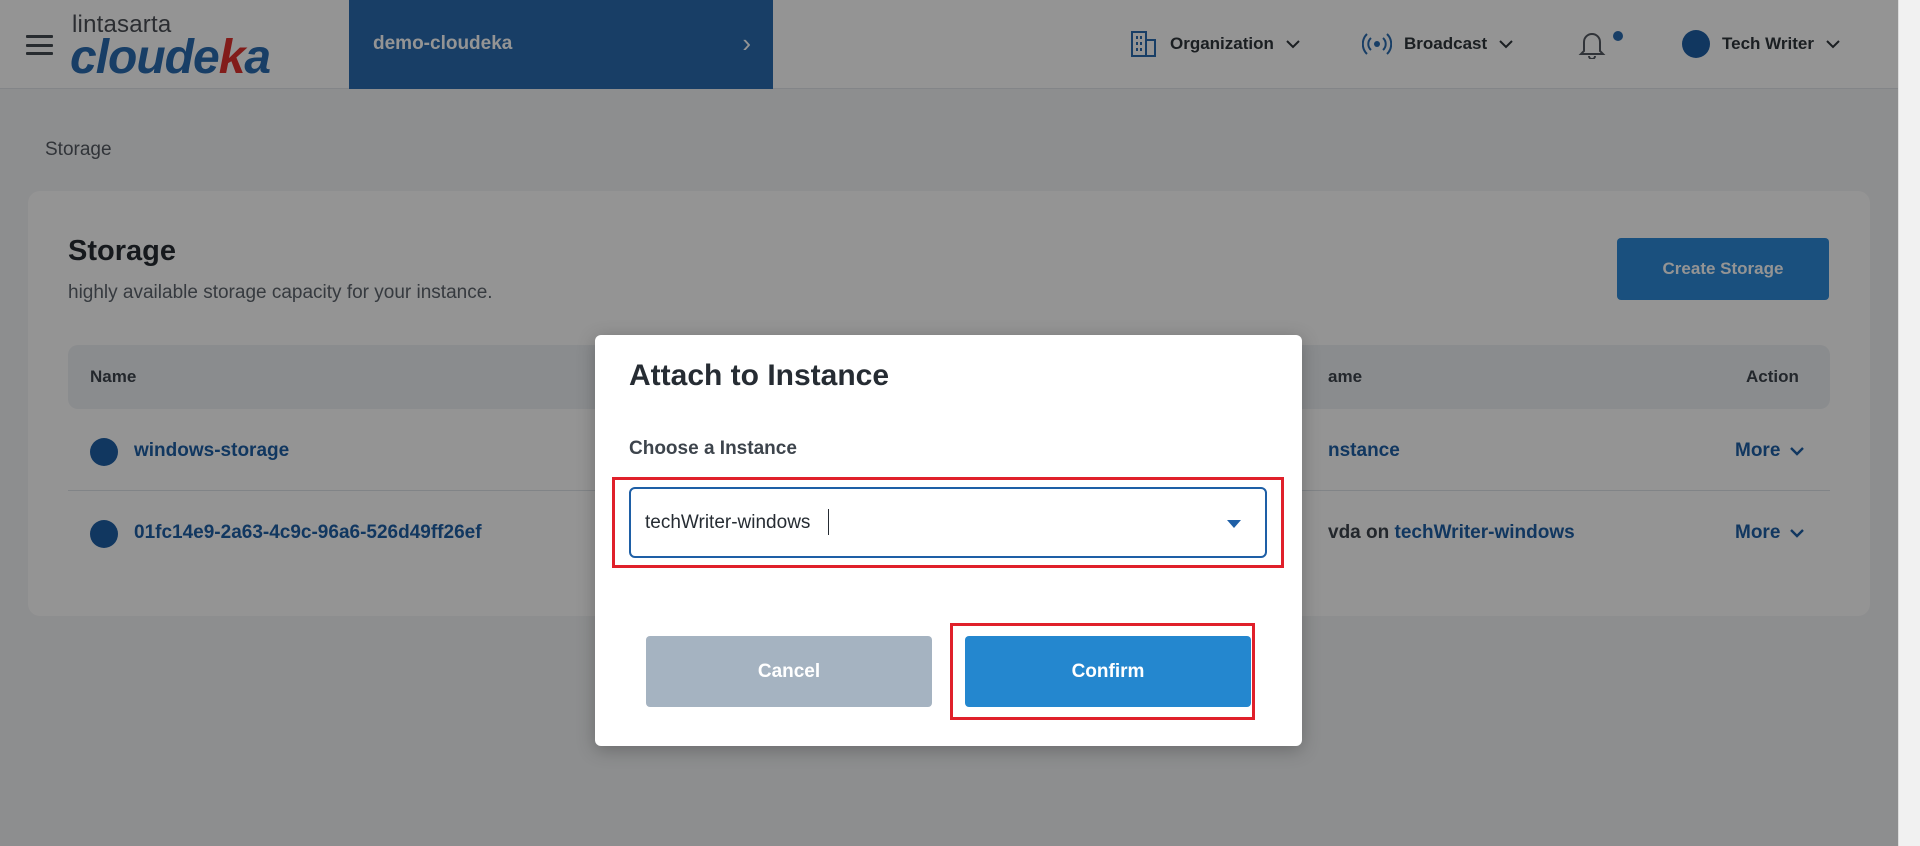 This screenshot has height=846, width=1920. What do you see at coordinates (789, 671) in the screenshot?
I see `cancel-button: Cancel` at bounding box center [789, 671].